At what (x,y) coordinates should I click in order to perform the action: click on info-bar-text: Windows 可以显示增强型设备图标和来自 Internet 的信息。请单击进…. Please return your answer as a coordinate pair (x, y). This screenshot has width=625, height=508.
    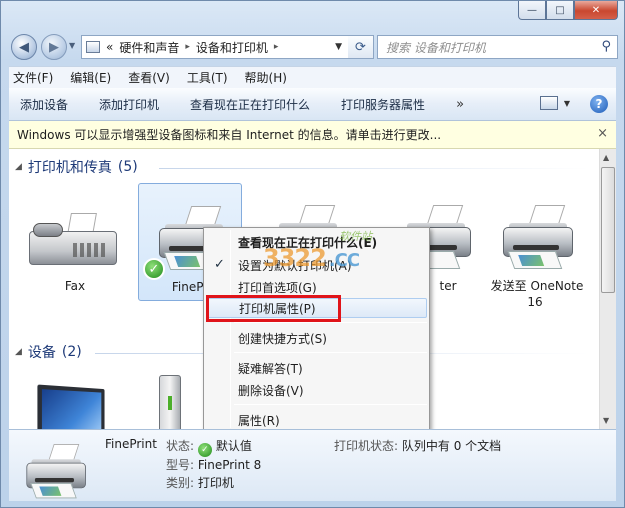
    Looking at the image, I should click on (229, 134).